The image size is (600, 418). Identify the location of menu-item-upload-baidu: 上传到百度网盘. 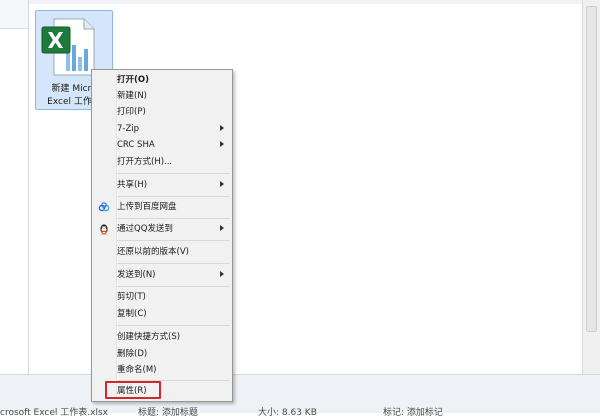
(162, 207).